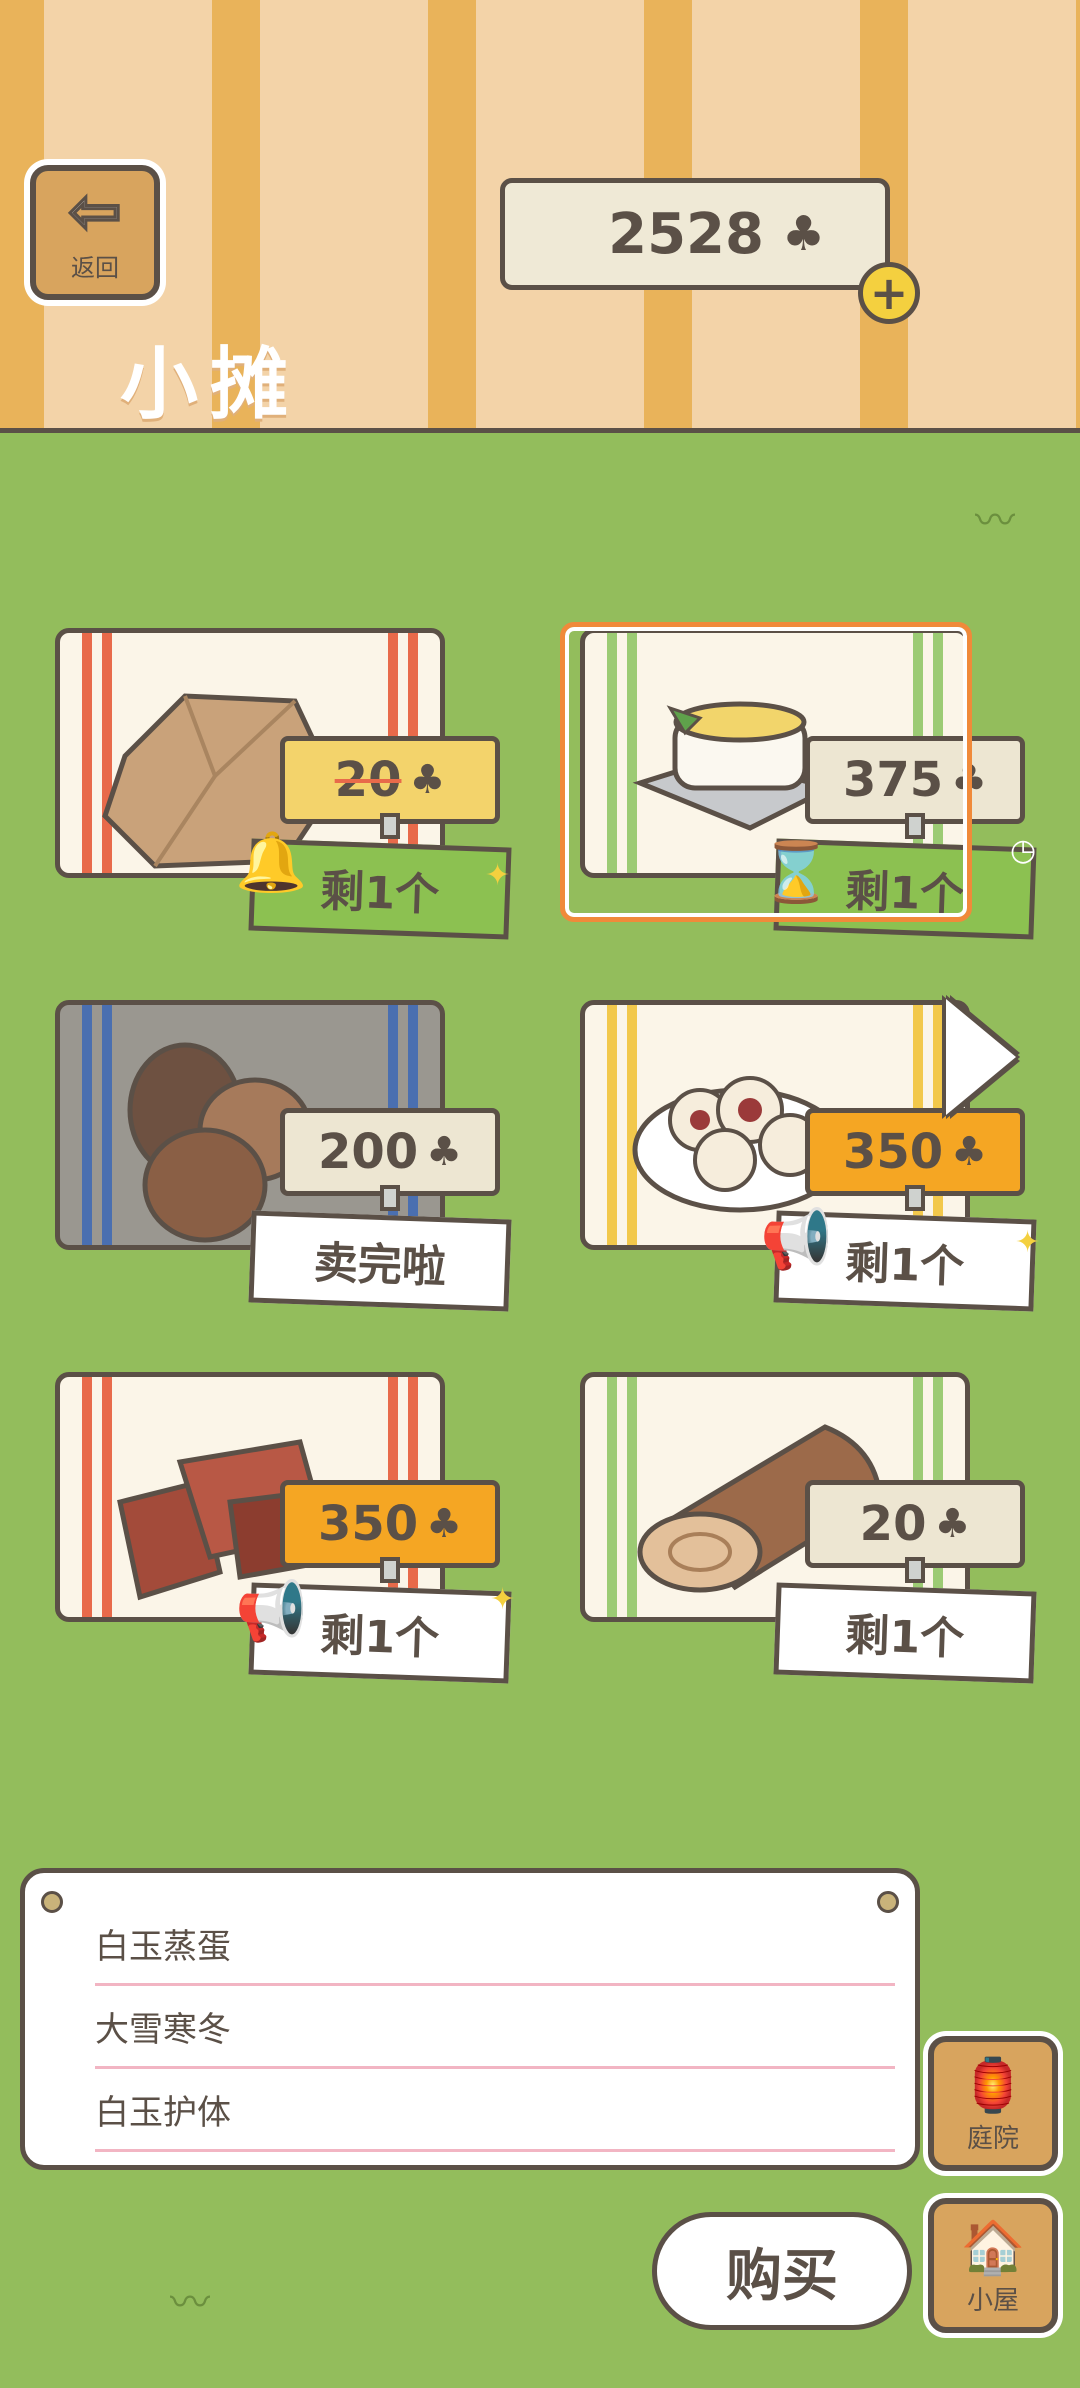  I want to click on memo-panel: 白玉蒸蛋 大雪寒冬 白玉护体, so click(470, 2019).